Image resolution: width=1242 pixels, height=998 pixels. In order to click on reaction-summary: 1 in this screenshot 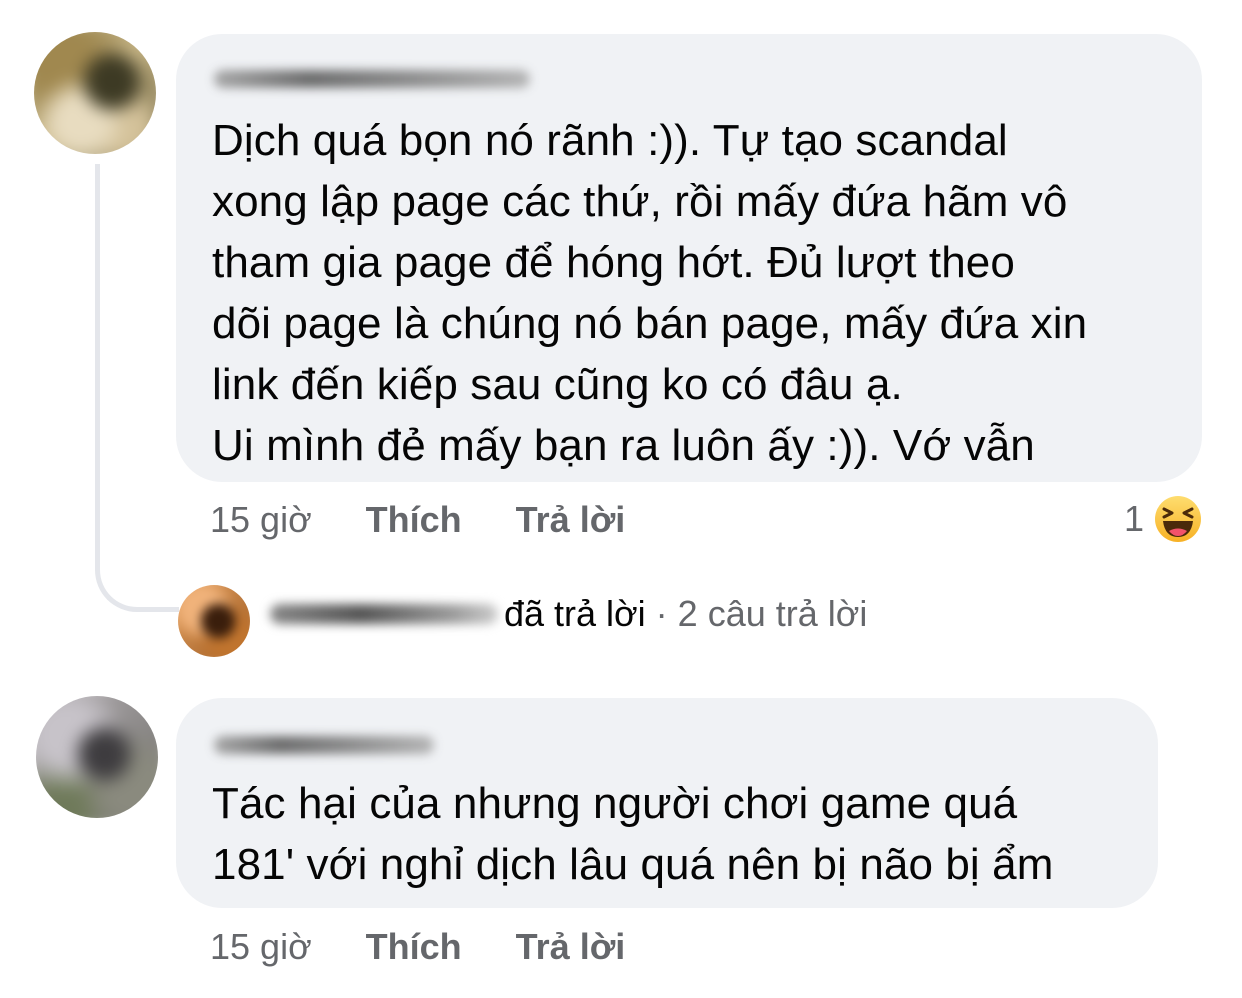, I will do `click(1163, 519)`.